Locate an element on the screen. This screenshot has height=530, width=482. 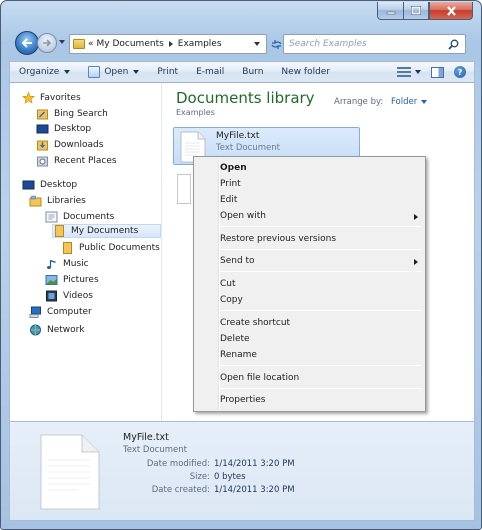
partial-file-item is located at coordinates (184, 189).